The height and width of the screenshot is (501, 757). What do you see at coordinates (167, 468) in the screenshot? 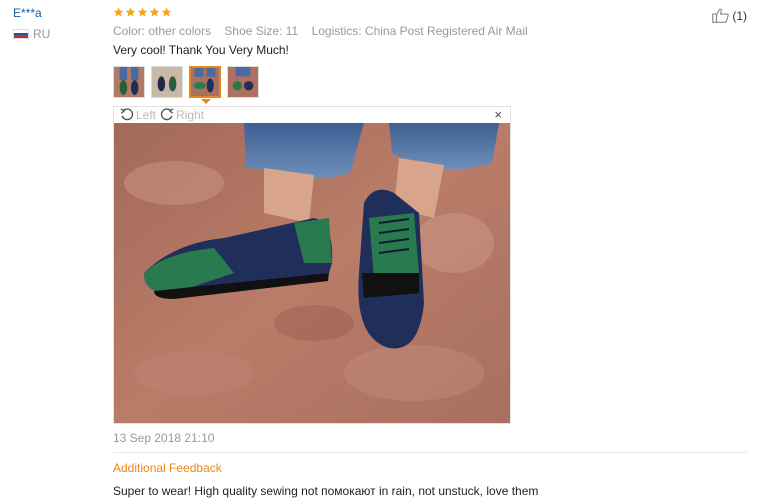
I see `additional-feedback-label: Additional Feedback` at bounding box center [167, 468].